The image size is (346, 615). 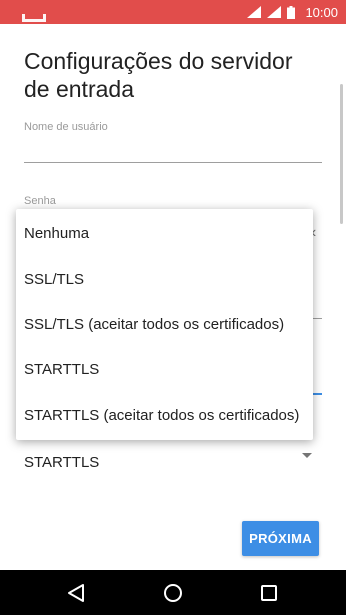 What do you see at coordinates (280, 538) in the screenshot?
I see `next-button: PRÓXIMA` at bounding box center [280, 538].